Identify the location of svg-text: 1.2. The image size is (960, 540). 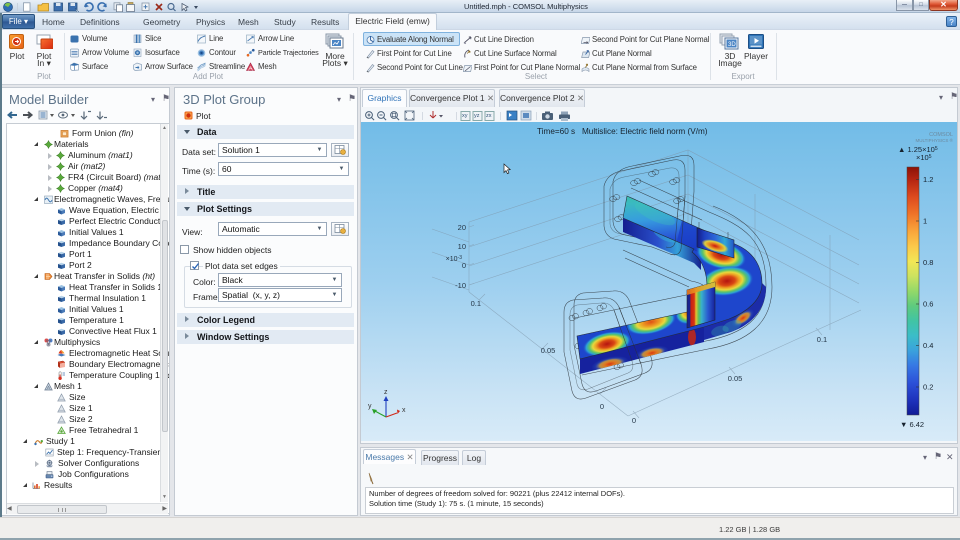
(928, 179).